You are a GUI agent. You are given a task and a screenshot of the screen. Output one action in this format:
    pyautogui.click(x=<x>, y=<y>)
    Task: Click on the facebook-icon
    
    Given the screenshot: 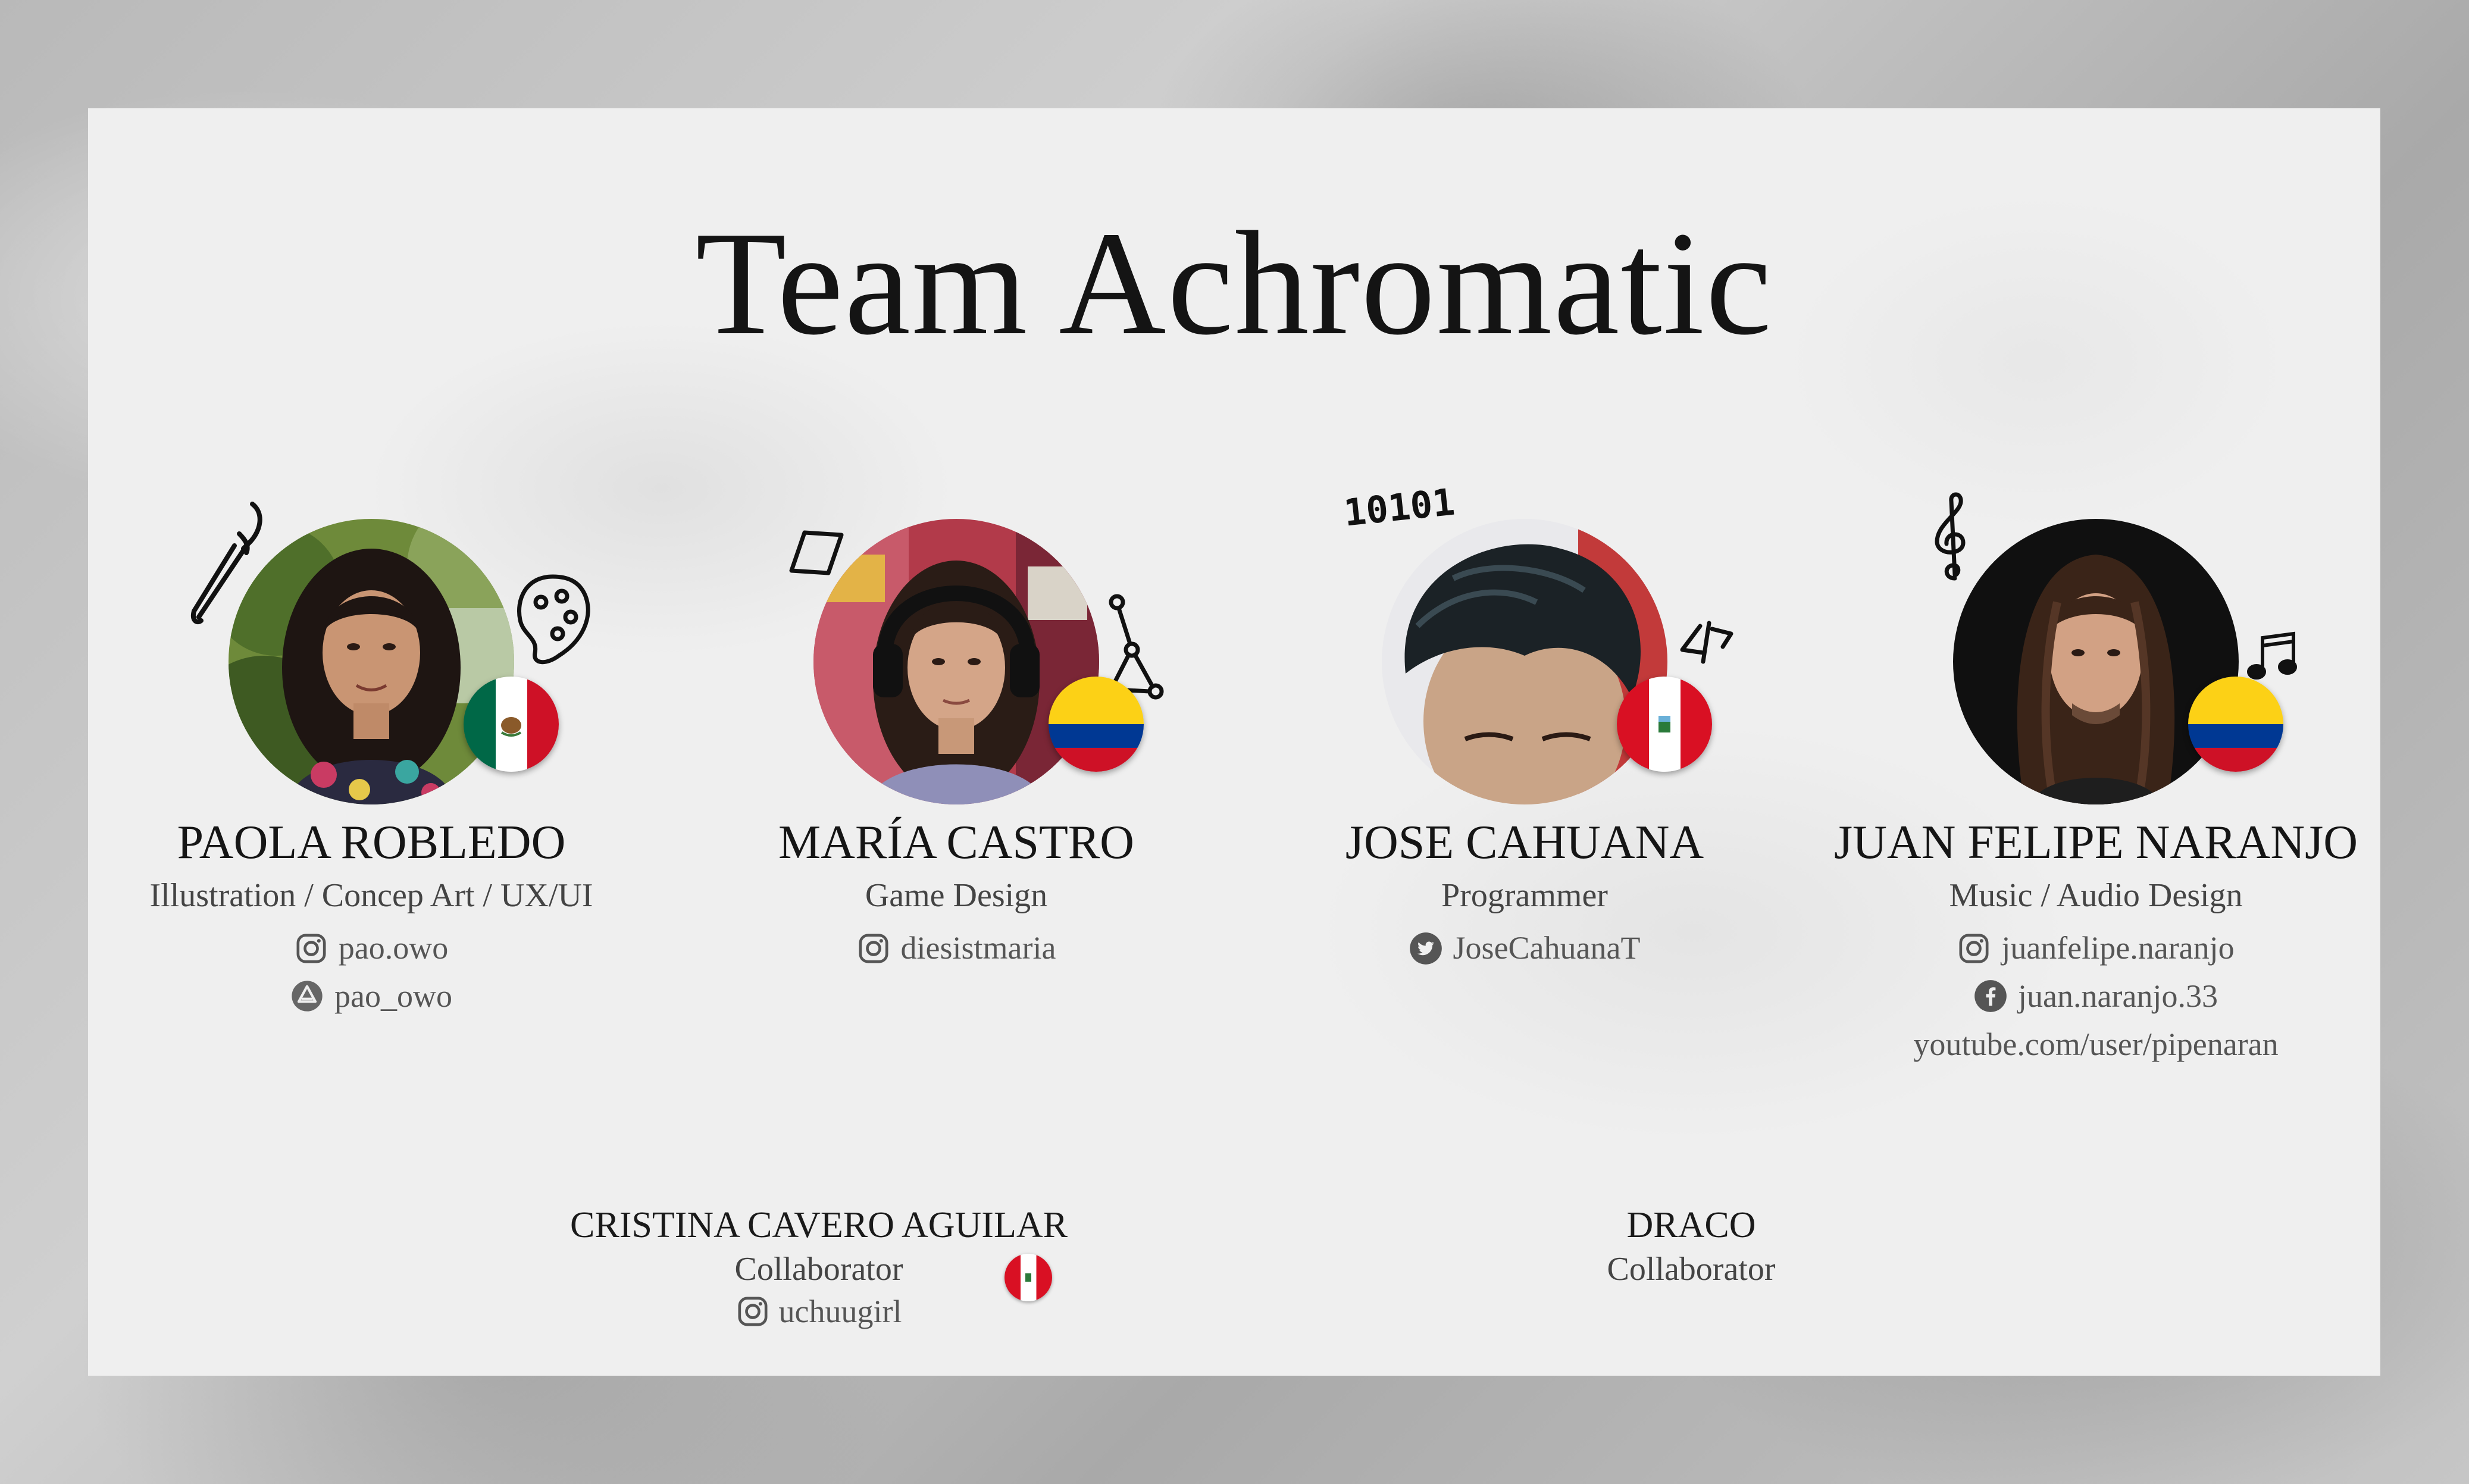 What is the action you would take?
    pyautogui.click(x=1990, y=996)
    